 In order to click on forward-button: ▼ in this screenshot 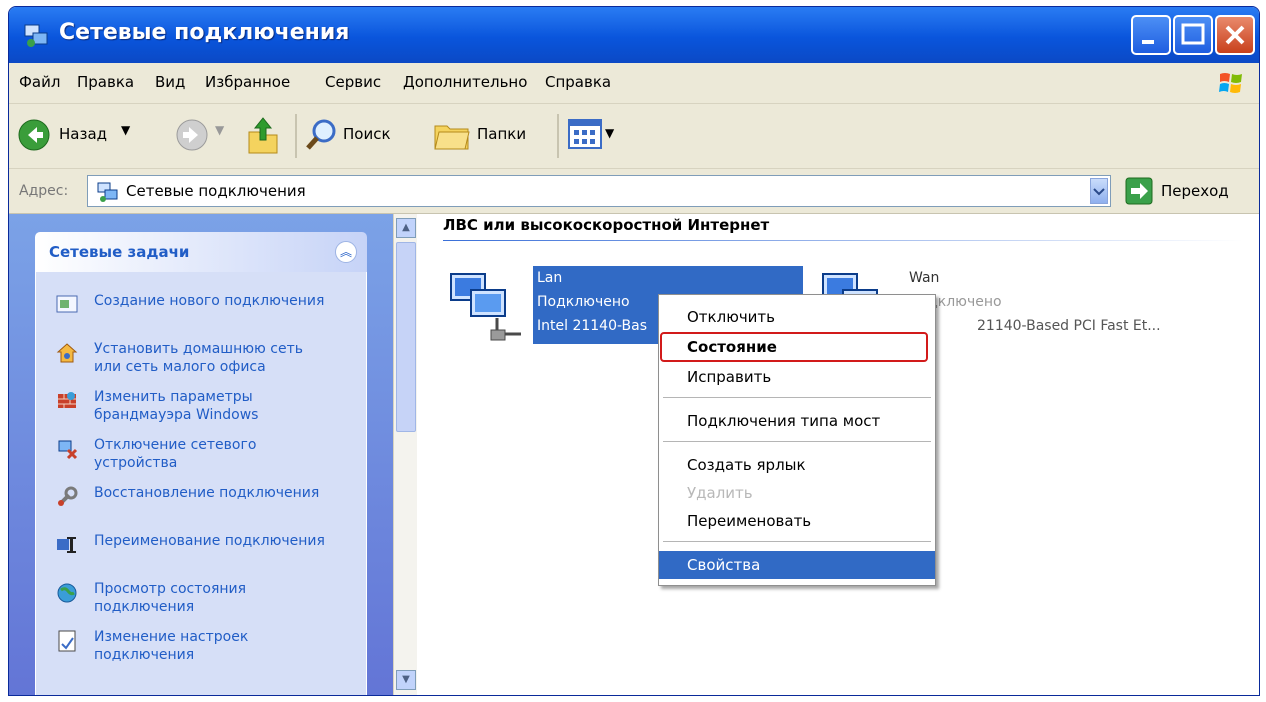, I will do `click(206, 136)`.